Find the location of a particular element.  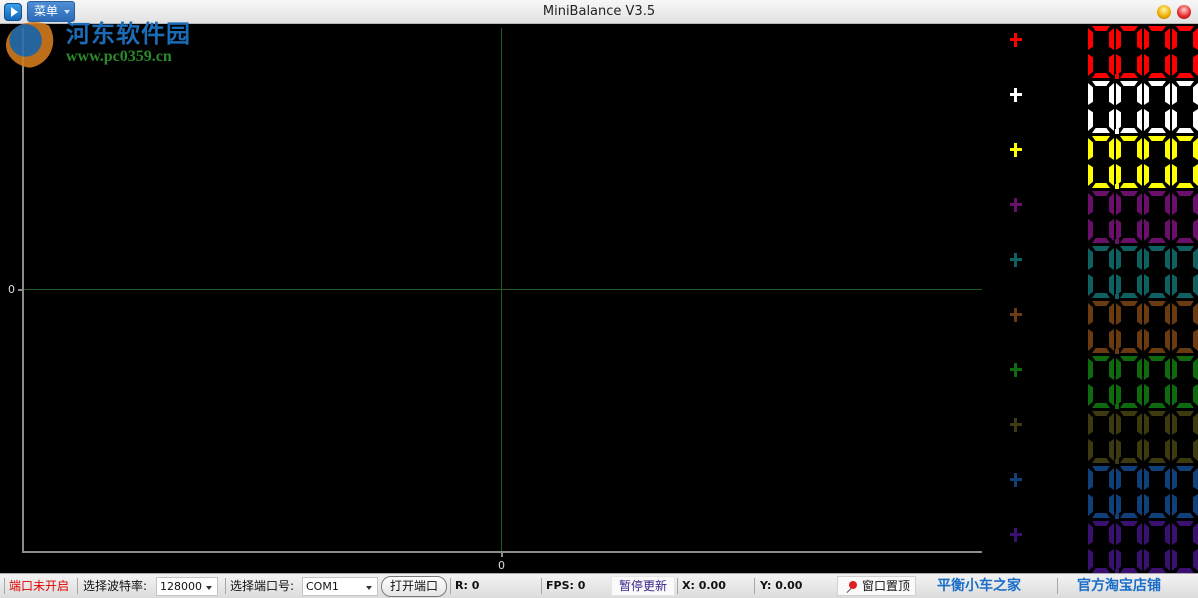

link-shop: 官方淘宝店铺 is located at coordinates (1119, 586).